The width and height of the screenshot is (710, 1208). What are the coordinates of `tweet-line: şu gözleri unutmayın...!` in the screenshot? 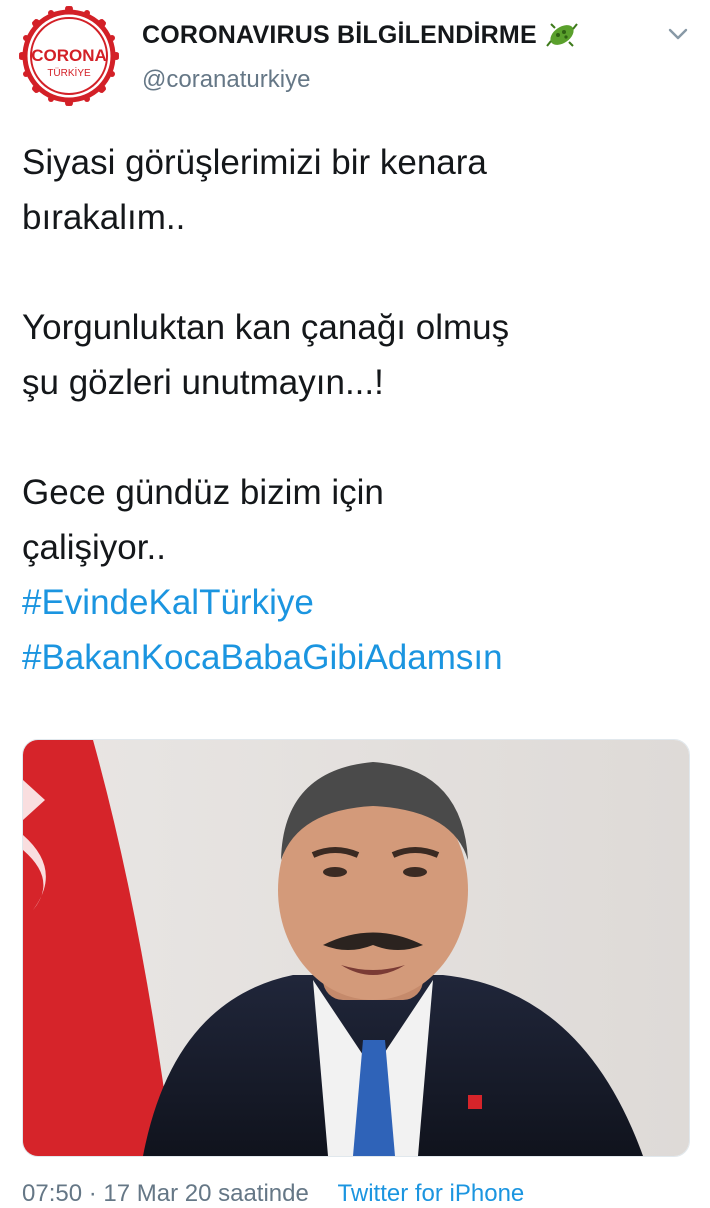 It's located at (203, 382).